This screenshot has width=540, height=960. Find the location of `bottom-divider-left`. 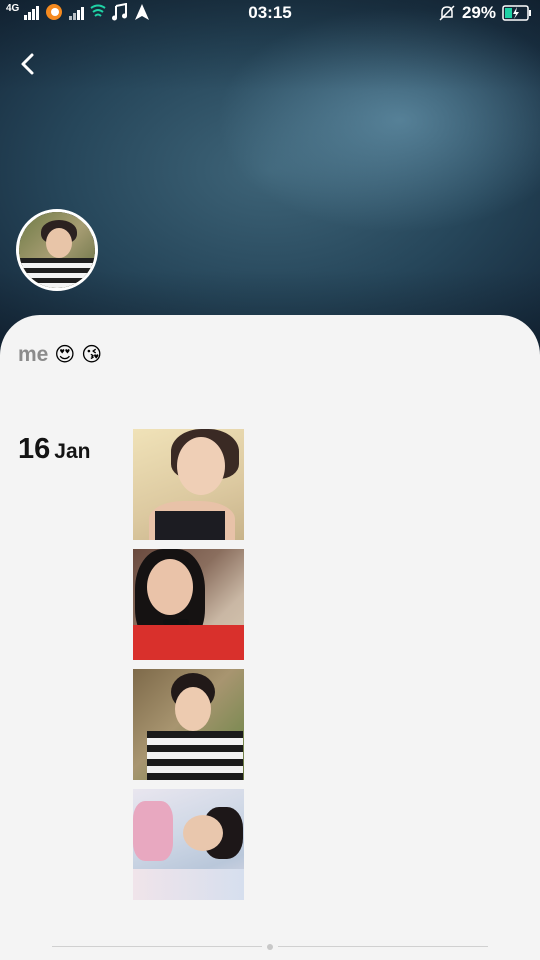

bottom-divider-left is located at coordinates (157, 946).